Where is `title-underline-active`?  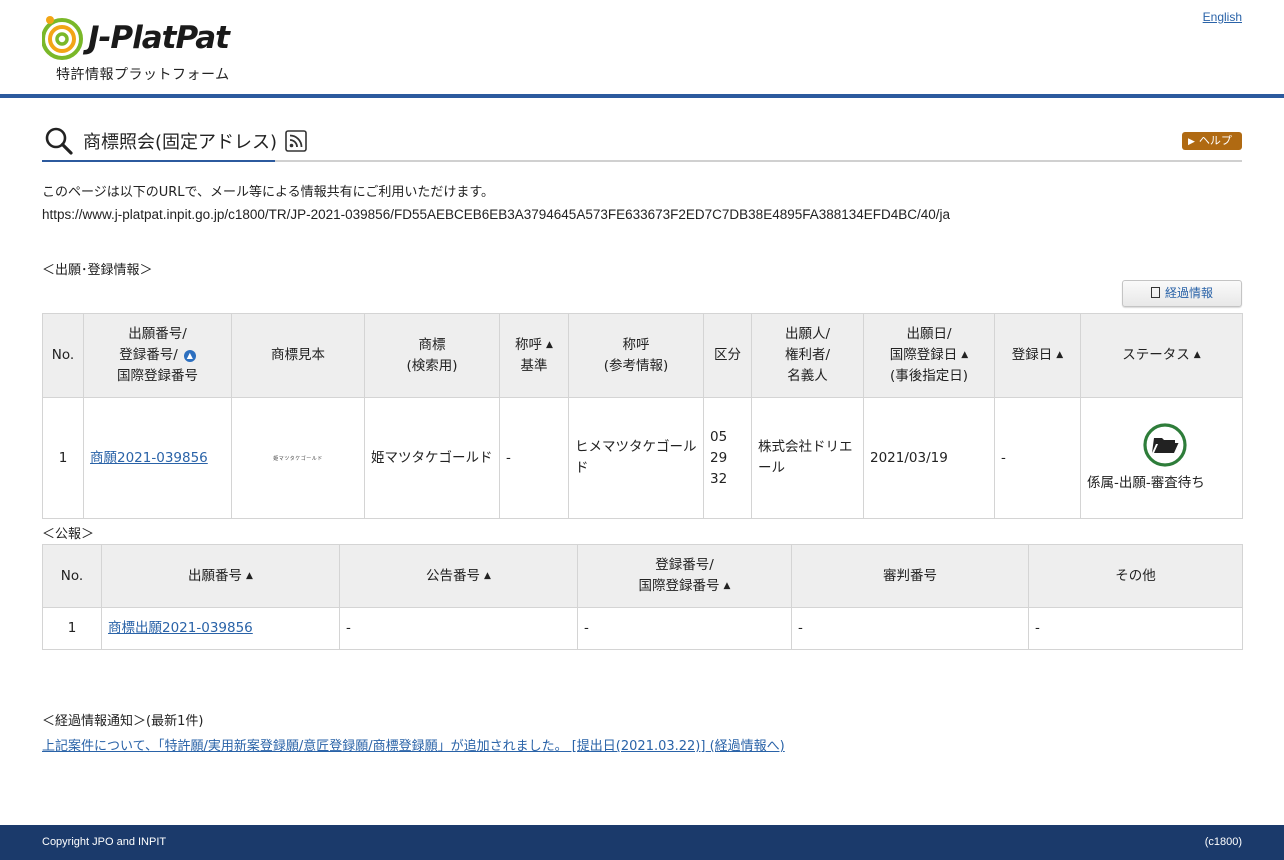
title-underline-active is located at coordinates (158, 161).